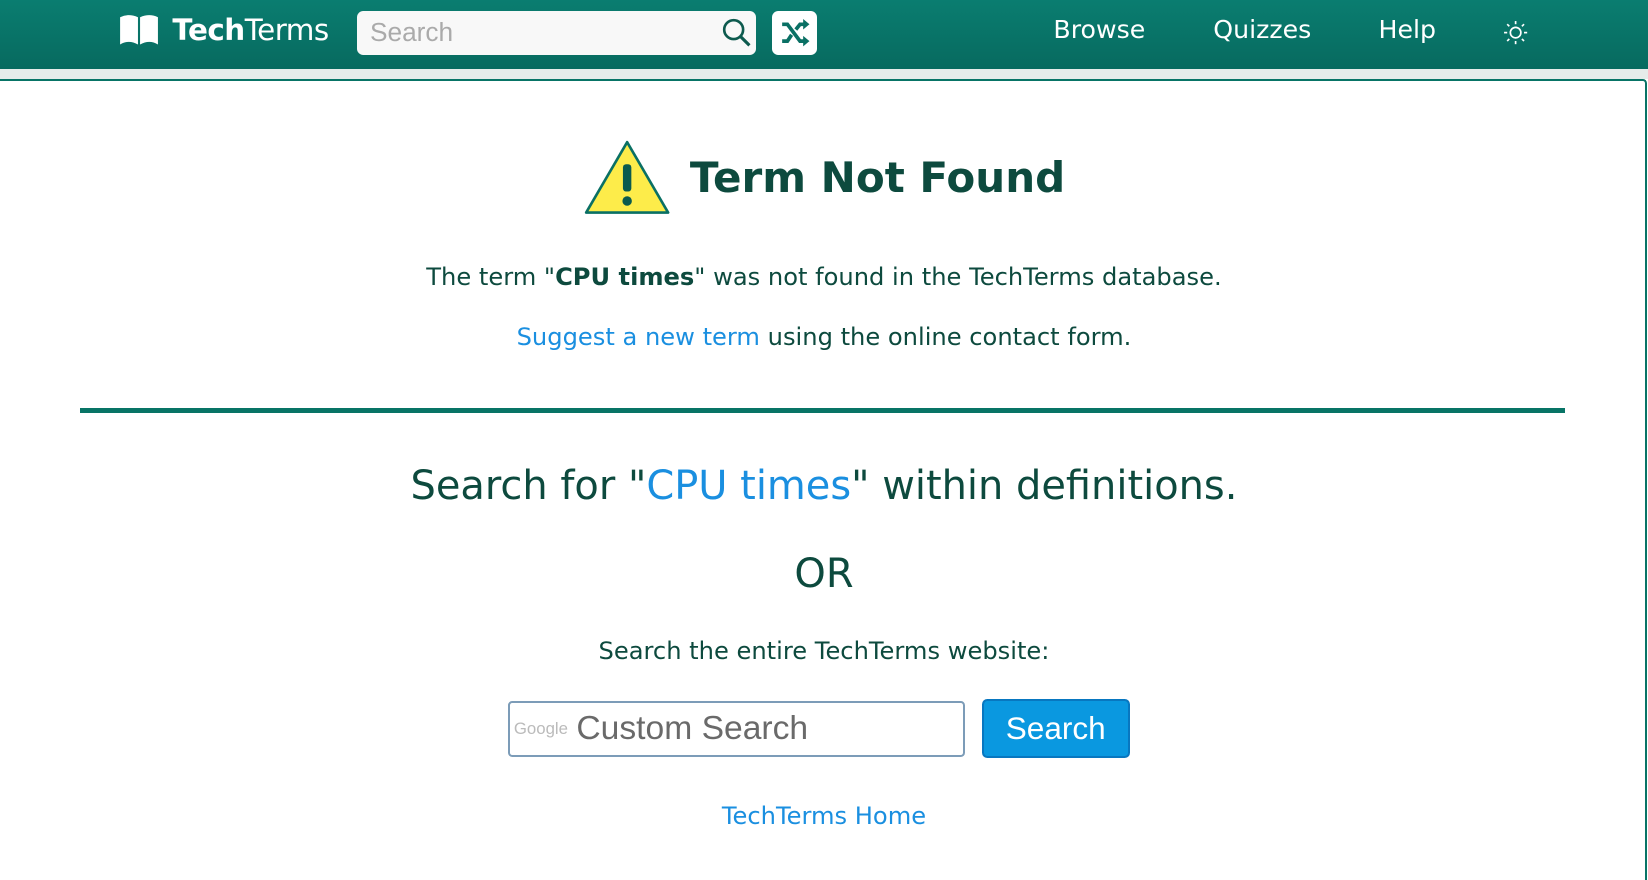  I want to click on home-link-row: TechTerms Home, so click(824, 816).